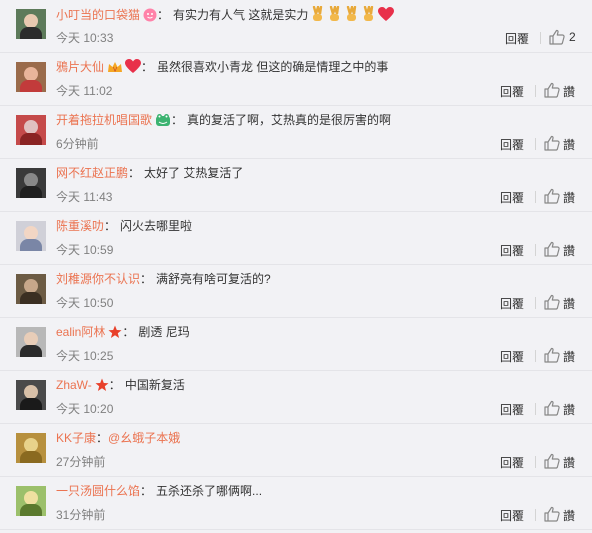  I want to click on comment-text: 真的复活了啊，艾热真的是很厉害的啊, so click(289, 120).